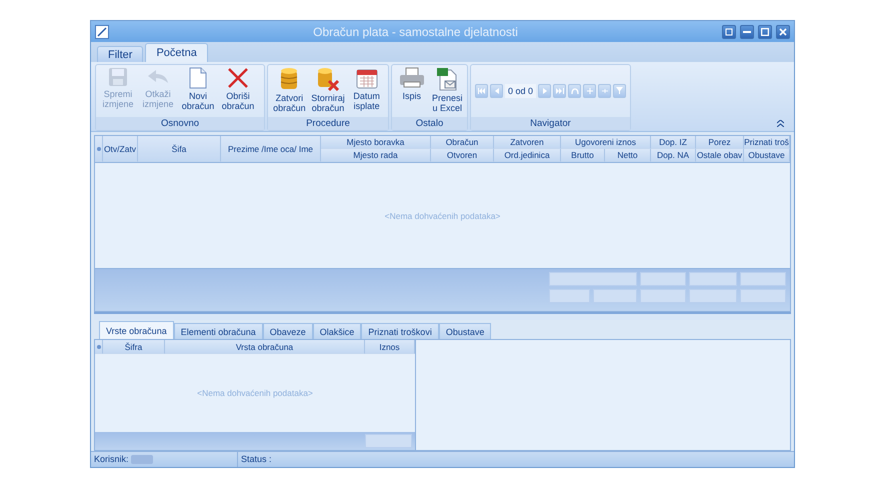  What do you see at coordinates (111, 459) in the screenshot?
I see `user-label: Korisnik:` at bounding box center [111, 459].